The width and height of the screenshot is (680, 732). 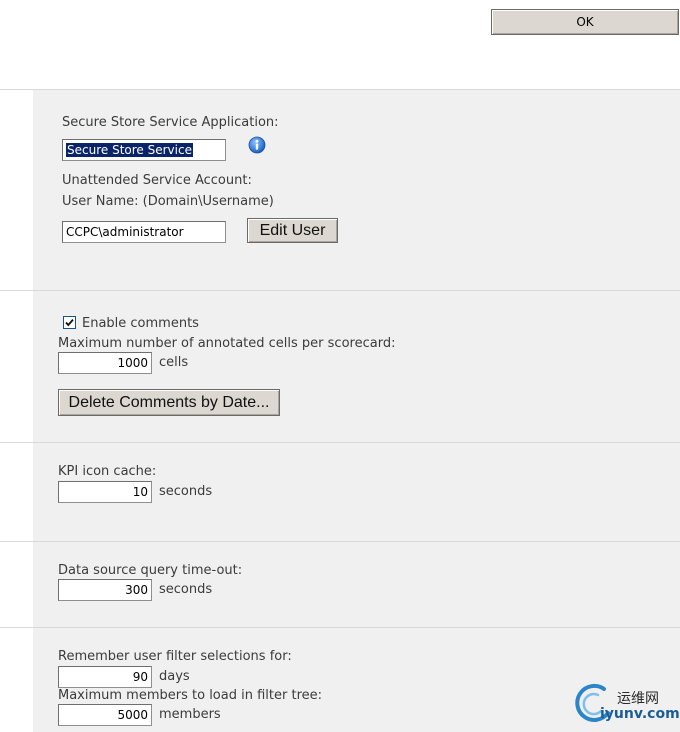 I want to click on watermark-text-url: iyunv.com, so click(x=640, y=714).